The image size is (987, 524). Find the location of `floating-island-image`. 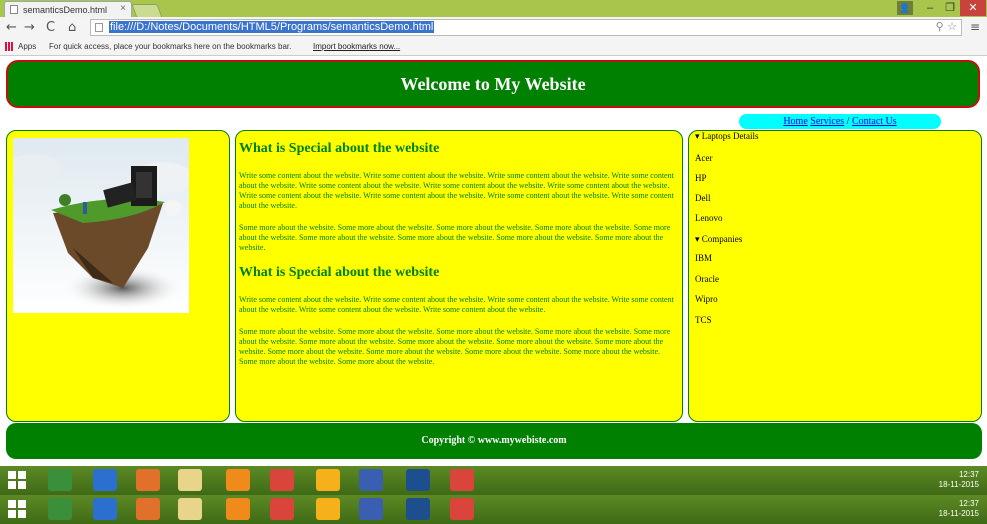

floating-island-image is located at coordinates (101, 225).